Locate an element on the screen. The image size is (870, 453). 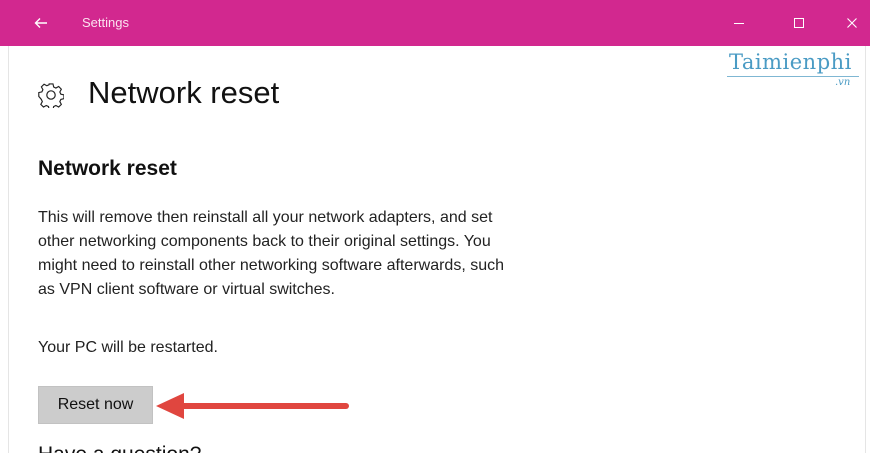
close-icon is located at coordinates (852, 23).